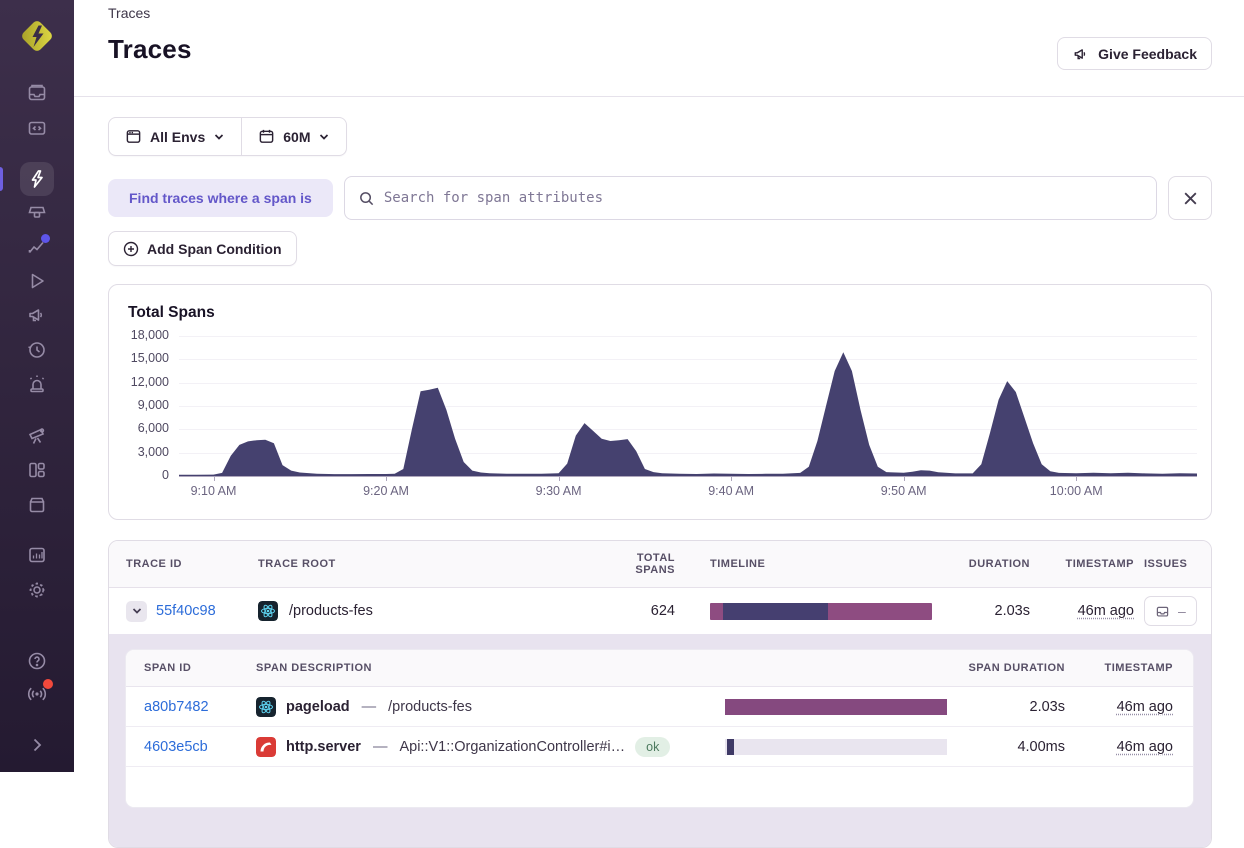 This screenshot has height=848, width=1244. What do you see at coordinates (48, 684) in the screenshot?
I see `notification-dot-red` at bounding box center [48, 684].